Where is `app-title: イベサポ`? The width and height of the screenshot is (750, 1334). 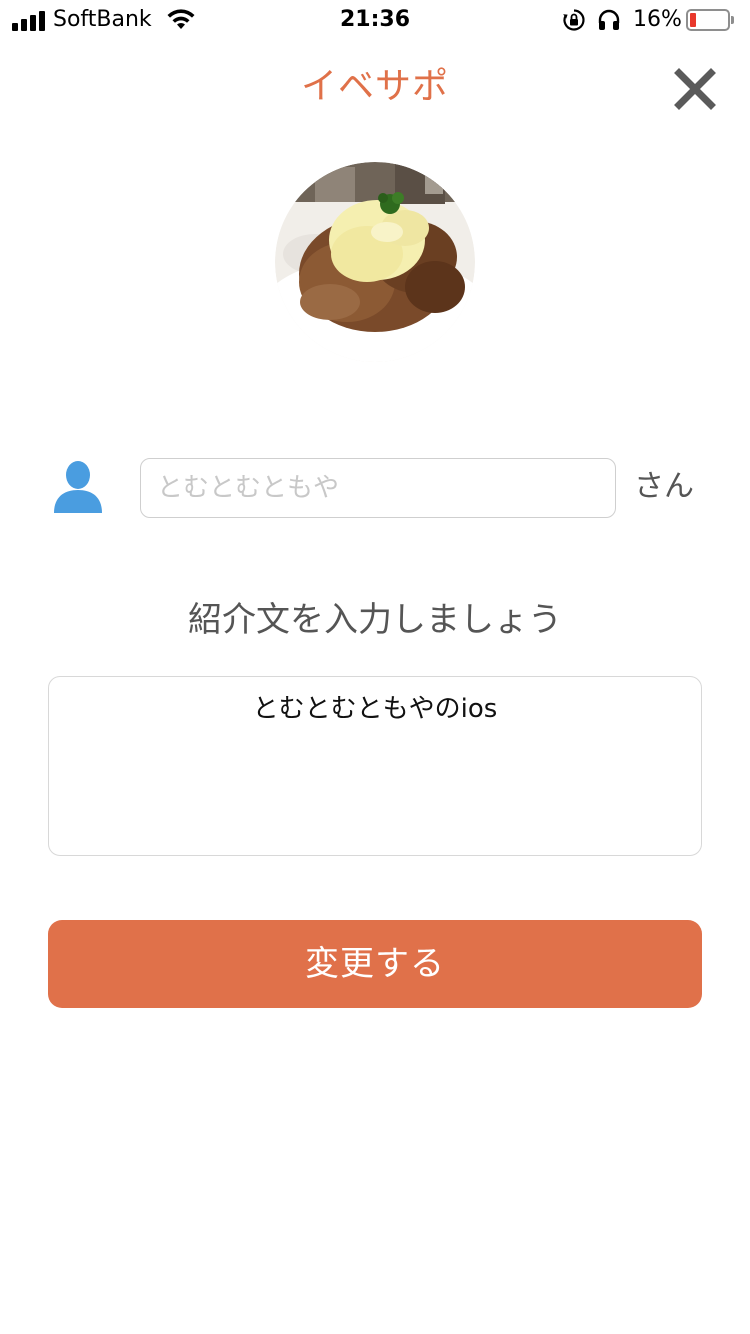
app-title: イベサポ is located at coordinates (374, 86).